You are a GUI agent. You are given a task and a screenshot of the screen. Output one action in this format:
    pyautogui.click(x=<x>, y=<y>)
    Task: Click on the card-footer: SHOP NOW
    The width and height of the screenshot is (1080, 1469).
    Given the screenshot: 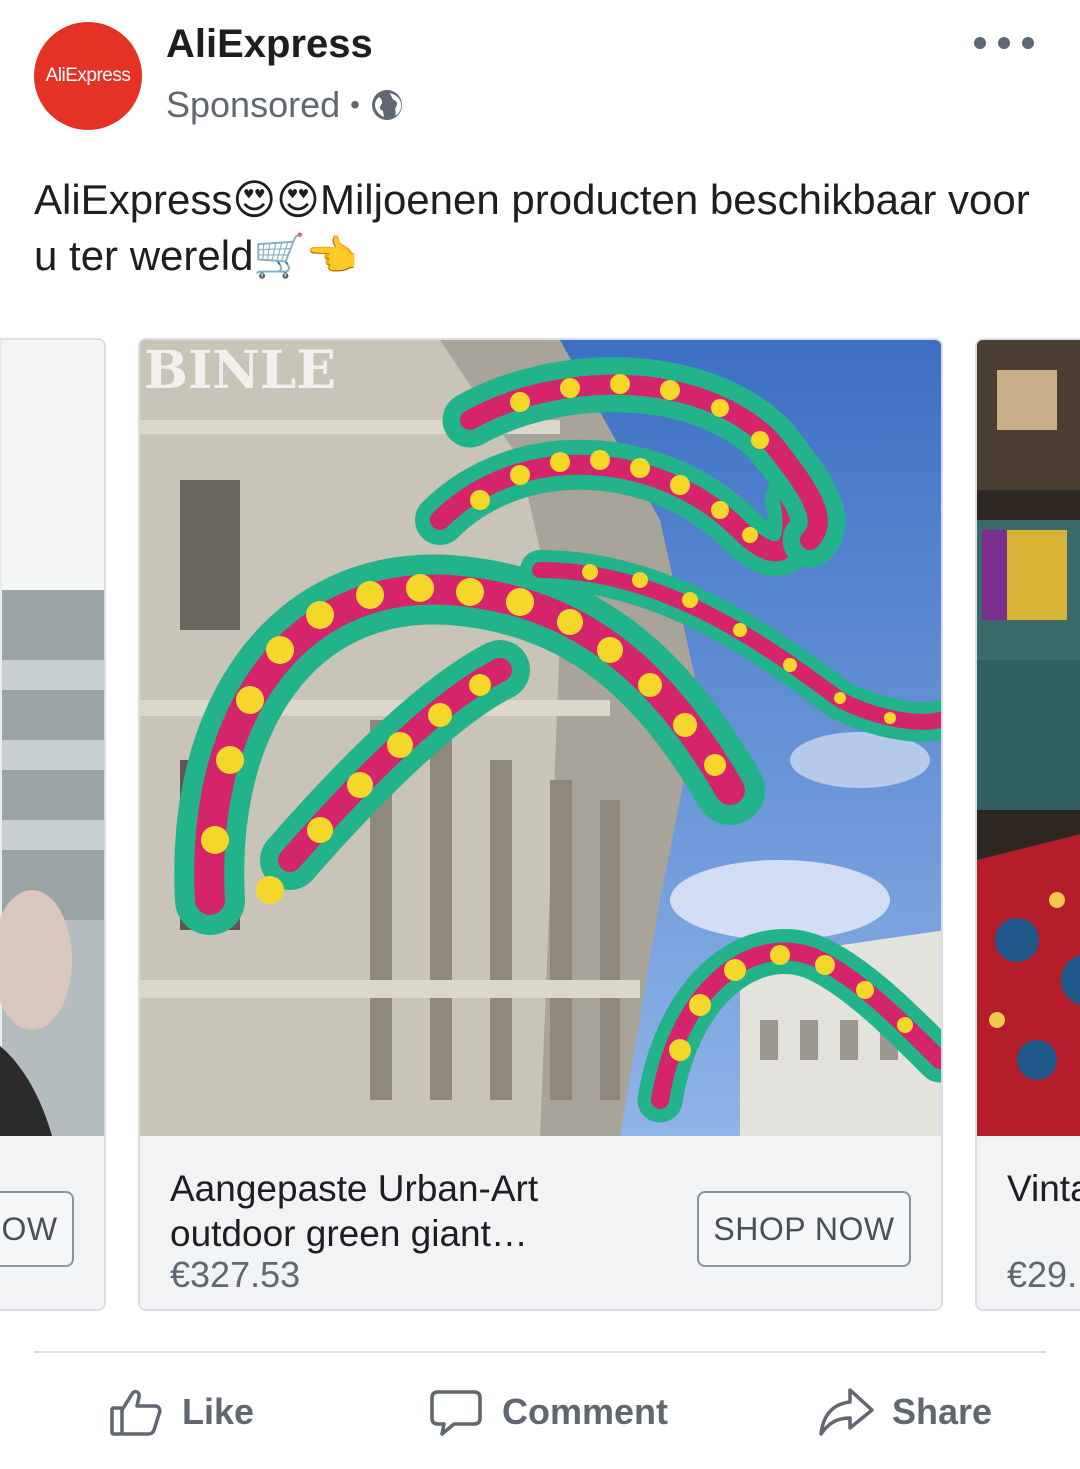 What is the action you would take?
    pyautogui.click(x=52, y=1222)
    